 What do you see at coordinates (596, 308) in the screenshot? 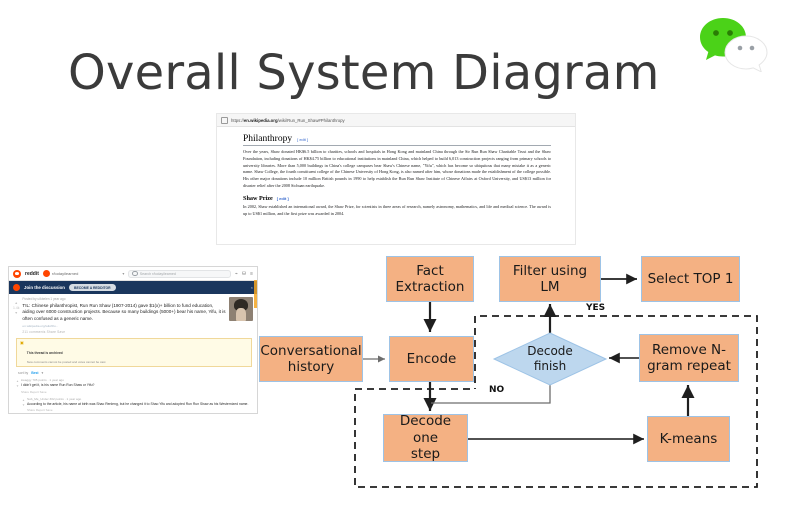
I see `edge-label-yes: YES` at bounding box center [596, 308].